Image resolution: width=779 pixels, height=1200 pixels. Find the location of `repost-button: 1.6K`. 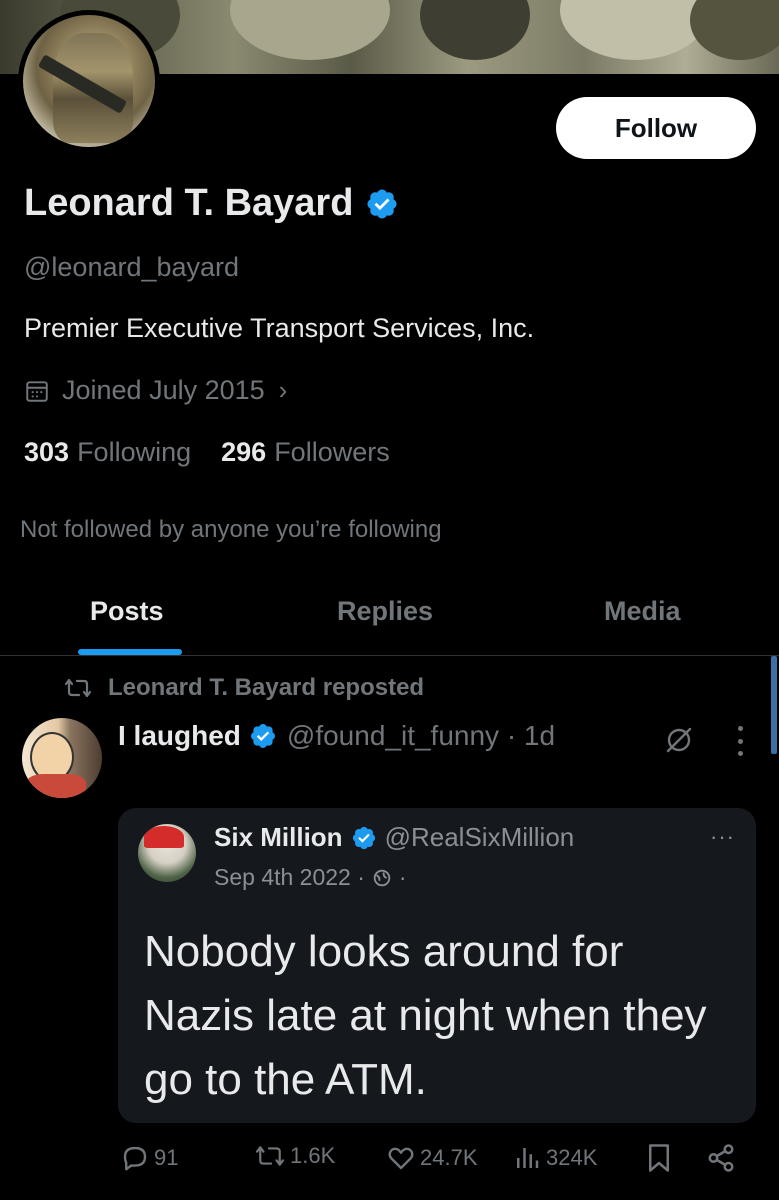

repost-button: 1.6K is located at coordinates (294, 1156).